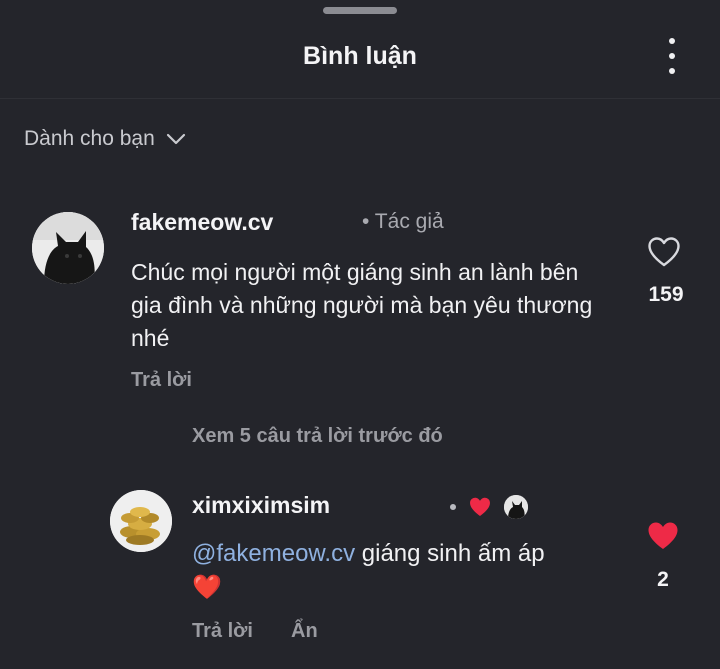 The image size is (720, 669). I want to click on heart-outline-icon, so click(664, 252).